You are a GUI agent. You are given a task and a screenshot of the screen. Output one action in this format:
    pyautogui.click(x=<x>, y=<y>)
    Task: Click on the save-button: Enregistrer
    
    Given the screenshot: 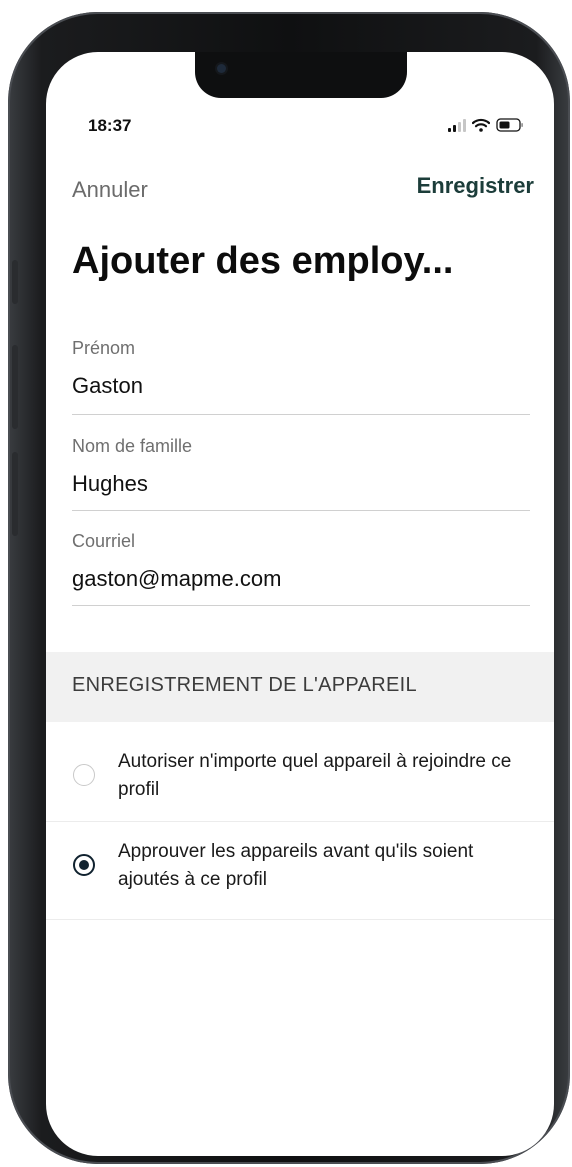 What is the action you would take?
    pyautogui.click(x=475, y=186)
    